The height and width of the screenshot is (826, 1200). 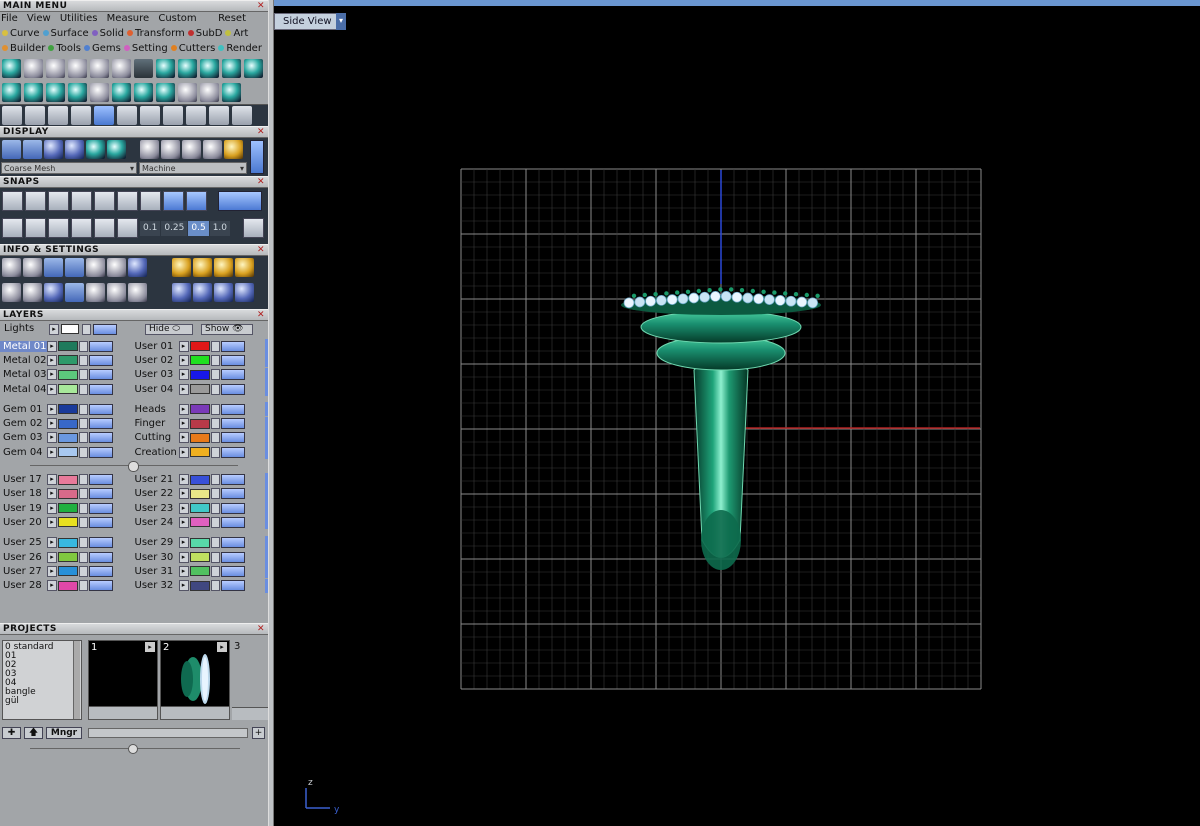 I want to click on layer-gem-04: Gem 04 ▸, so click(x=66, y=452).